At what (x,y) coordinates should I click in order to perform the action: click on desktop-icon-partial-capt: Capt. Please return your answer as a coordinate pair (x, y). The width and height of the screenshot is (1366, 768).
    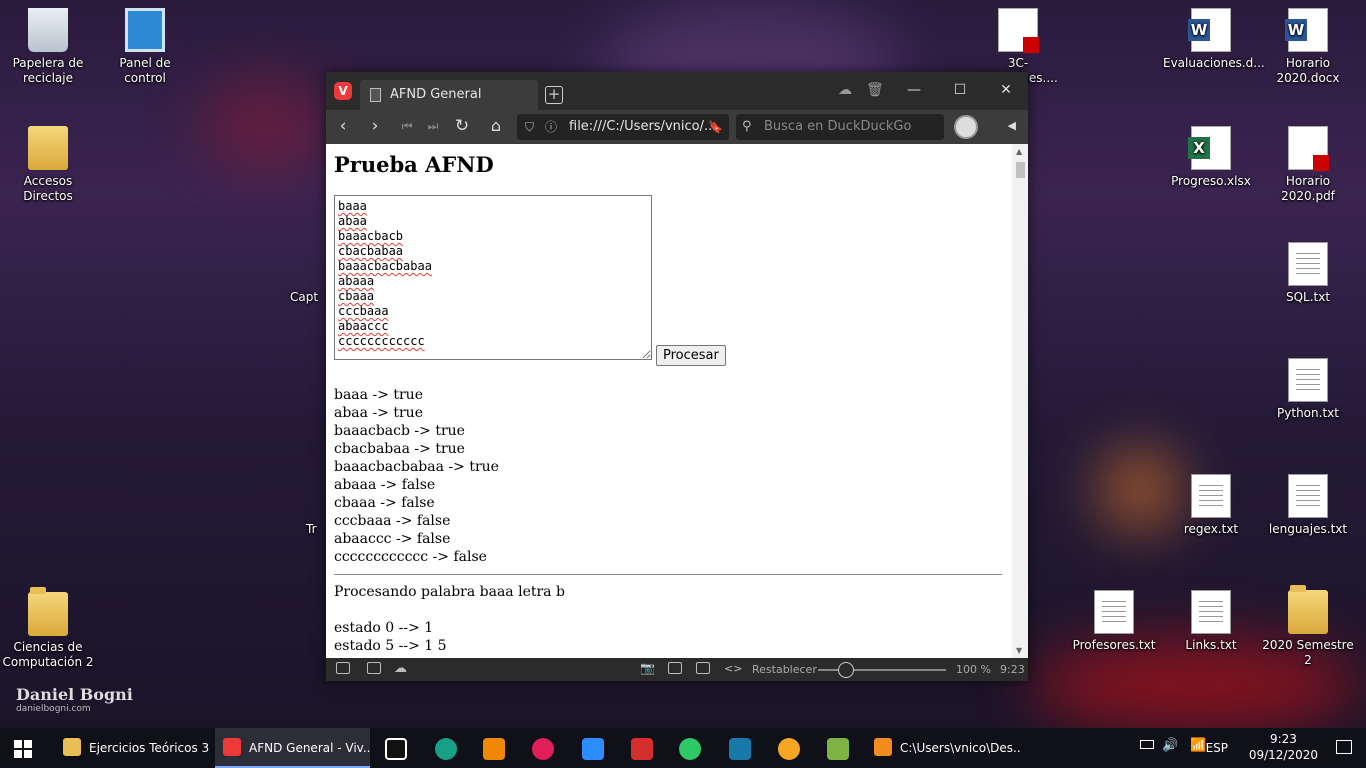
    Looking at the image, I should click on (310, 297).